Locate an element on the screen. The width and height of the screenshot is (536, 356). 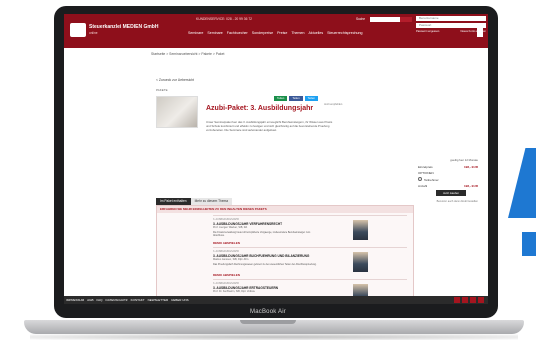
footer-link: DATENSCHUTZ is located at coordinates (117, 300).